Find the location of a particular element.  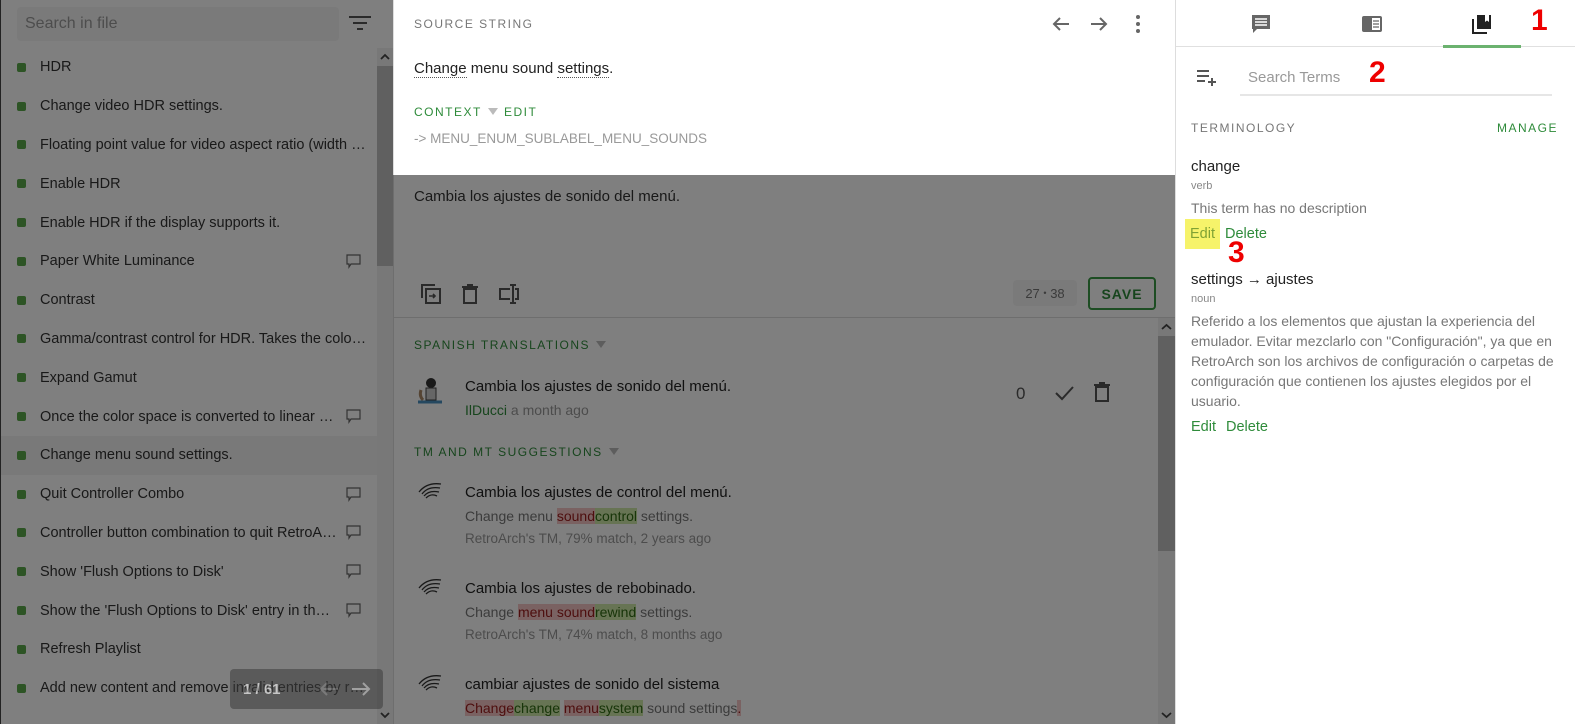

search-in-file-input is located at coordinates (178, 24).